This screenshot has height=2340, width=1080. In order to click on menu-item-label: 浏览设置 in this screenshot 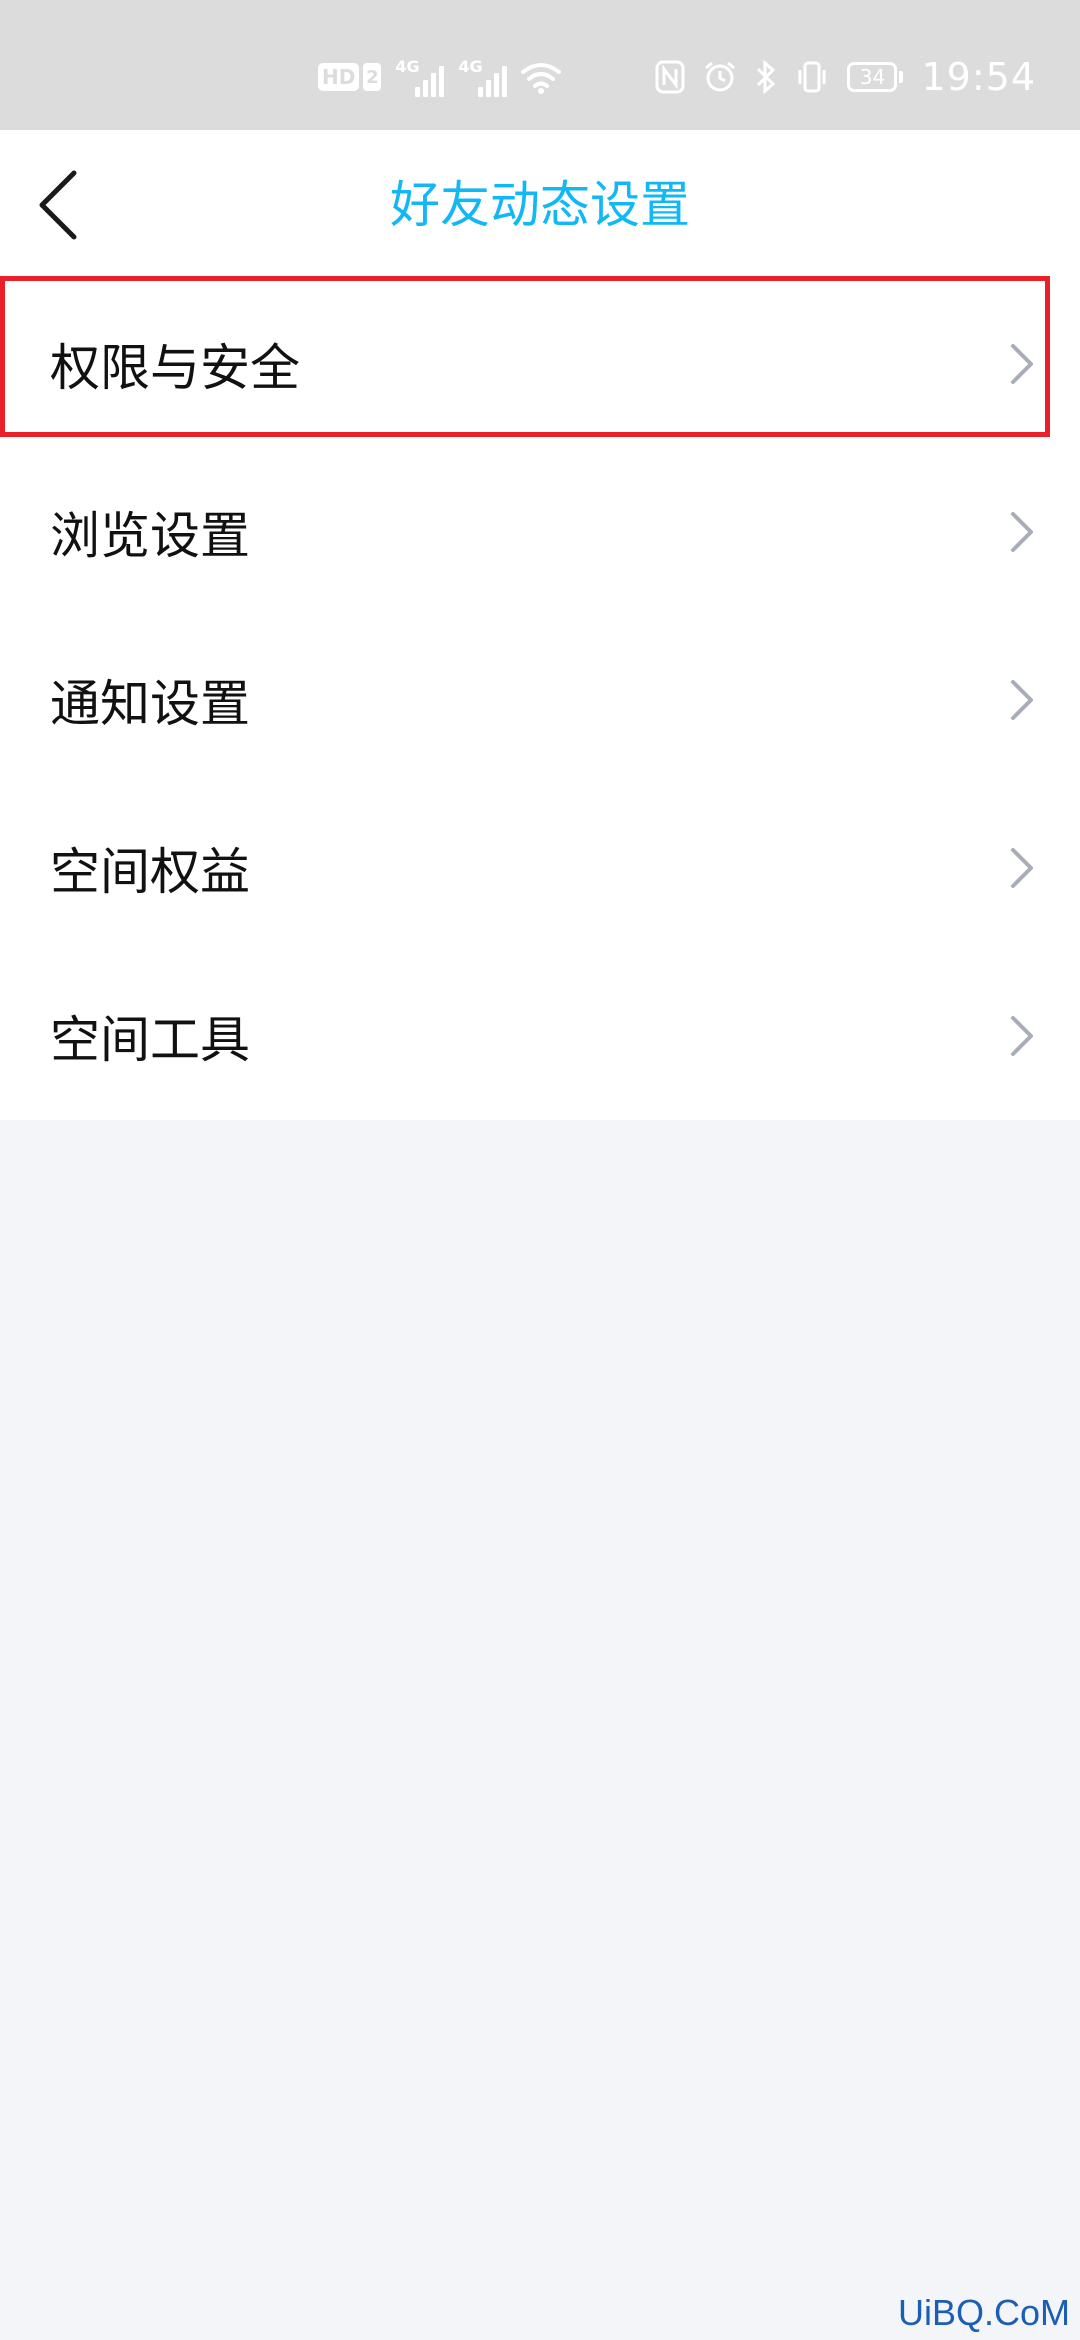, I will do `click(150, 536)`.